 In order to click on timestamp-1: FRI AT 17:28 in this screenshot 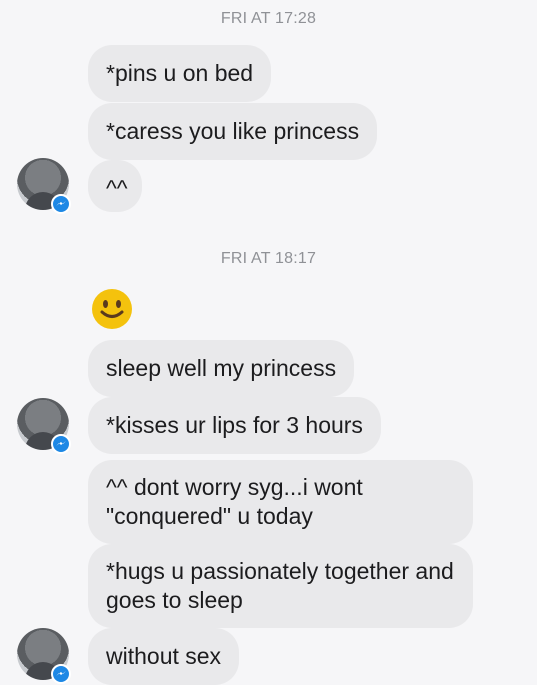, I will do `click(268, 18)`.